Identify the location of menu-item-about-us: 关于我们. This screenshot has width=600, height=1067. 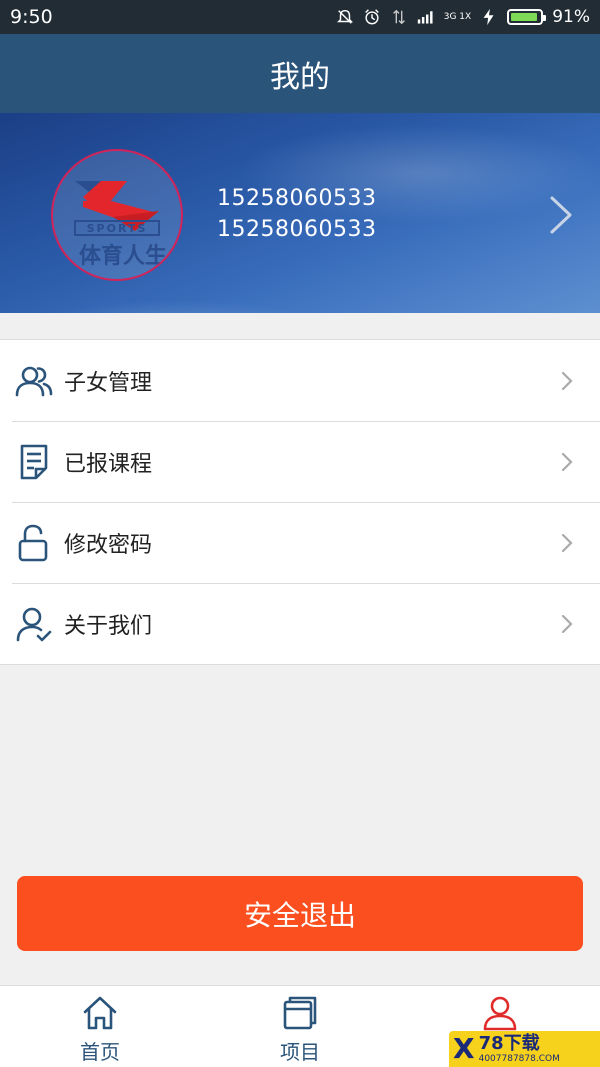
(300, 623).